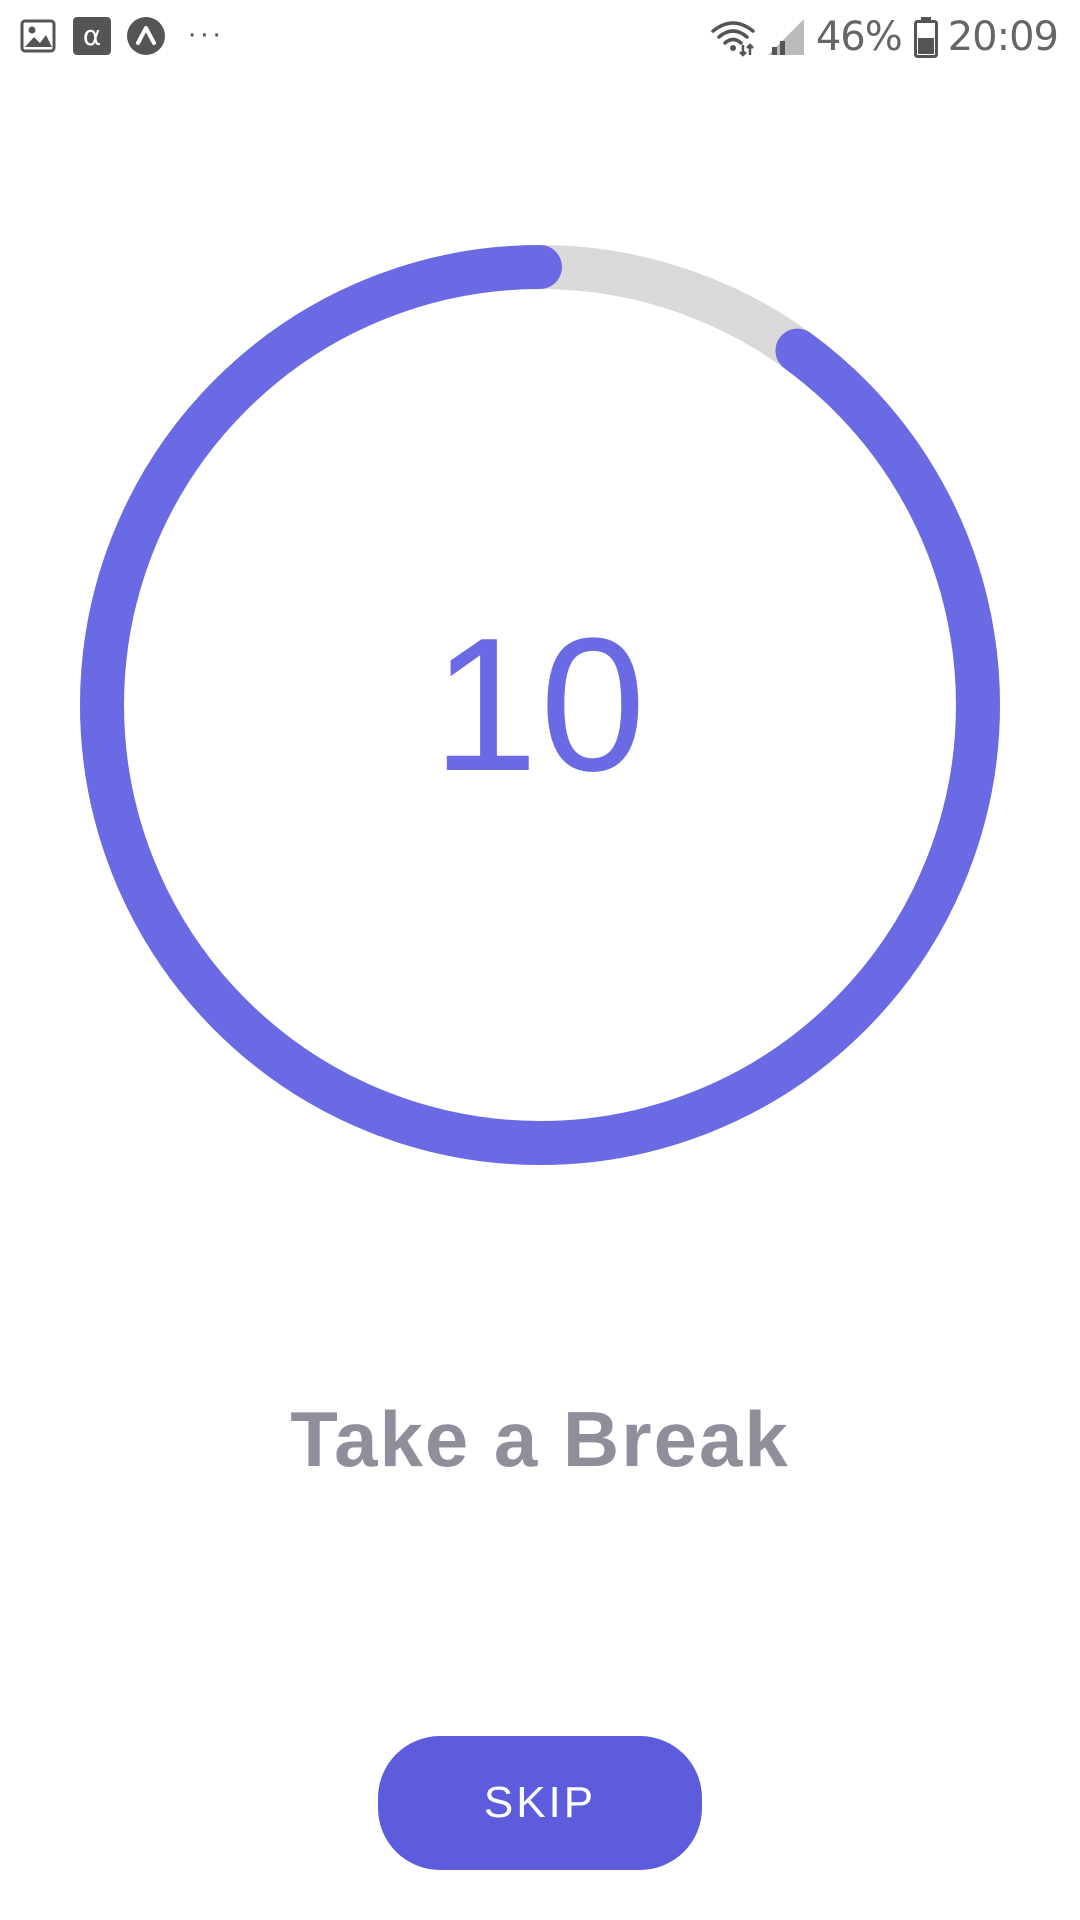  Describe the element at coordinates (540, 1439) in the screenshot. I see `break-title: Take a Break` at that location.